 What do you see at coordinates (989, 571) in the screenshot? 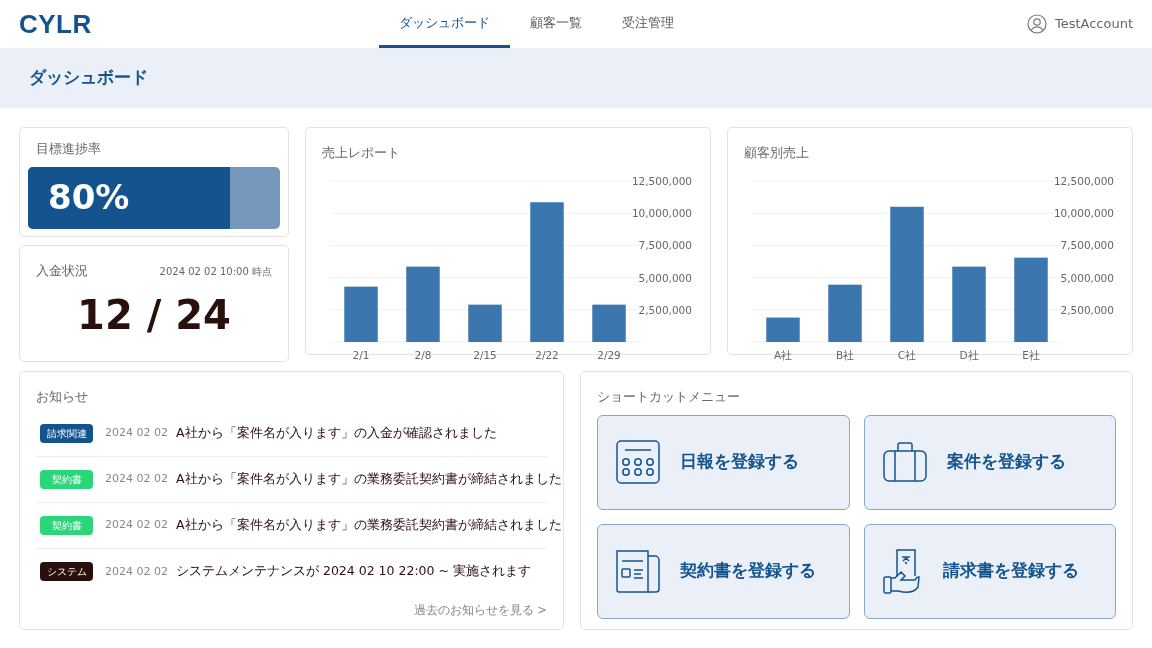
I see `shortcut-button: 請求書を登録する` at bounding box center [989, 571].